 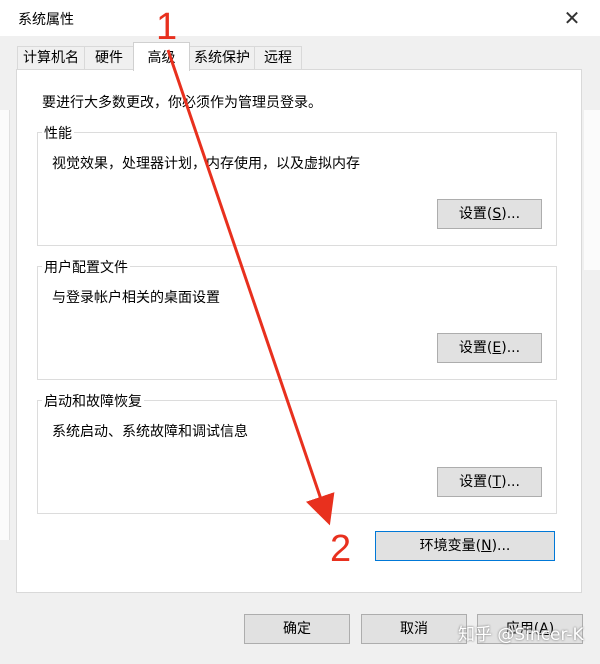 I want to click on close-icon: ✕, so click(x=572, y=18).